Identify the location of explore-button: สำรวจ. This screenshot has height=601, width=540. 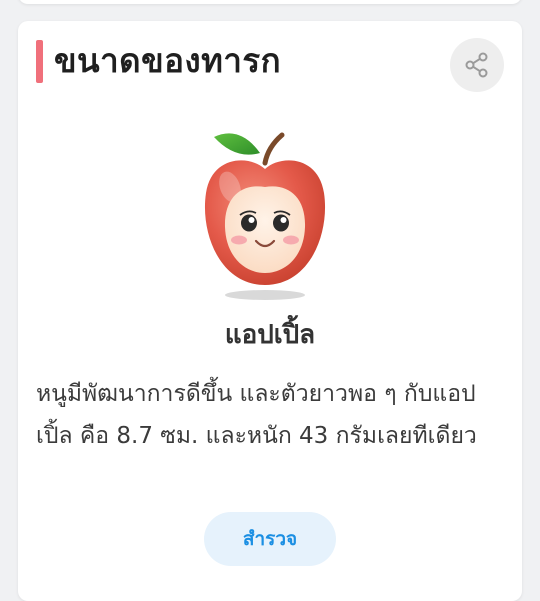
(270, 539).